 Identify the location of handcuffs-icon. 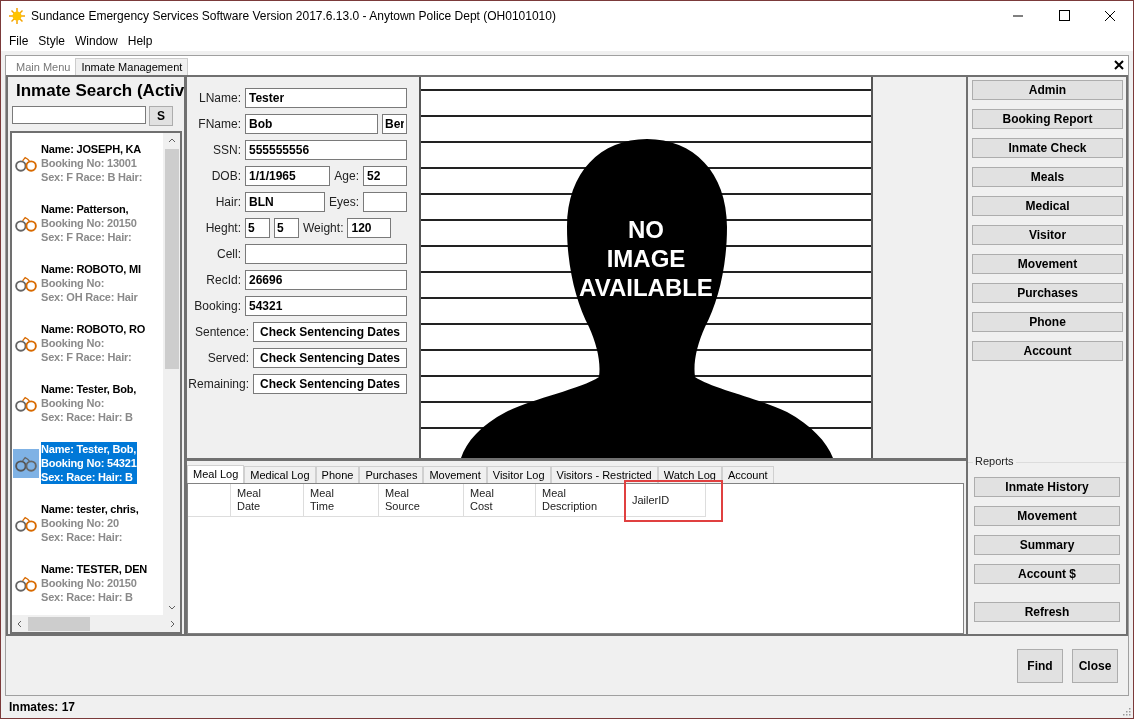
(26, 463).